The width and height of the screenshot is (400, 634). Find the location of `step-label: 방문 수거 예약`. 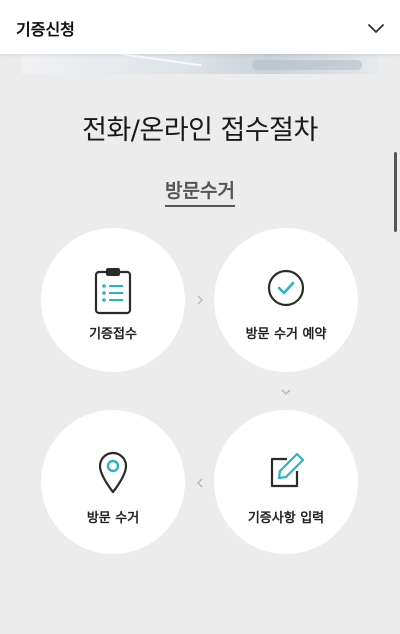

step-label: 방문 수거 예약 is located at coordinates (286, 334).